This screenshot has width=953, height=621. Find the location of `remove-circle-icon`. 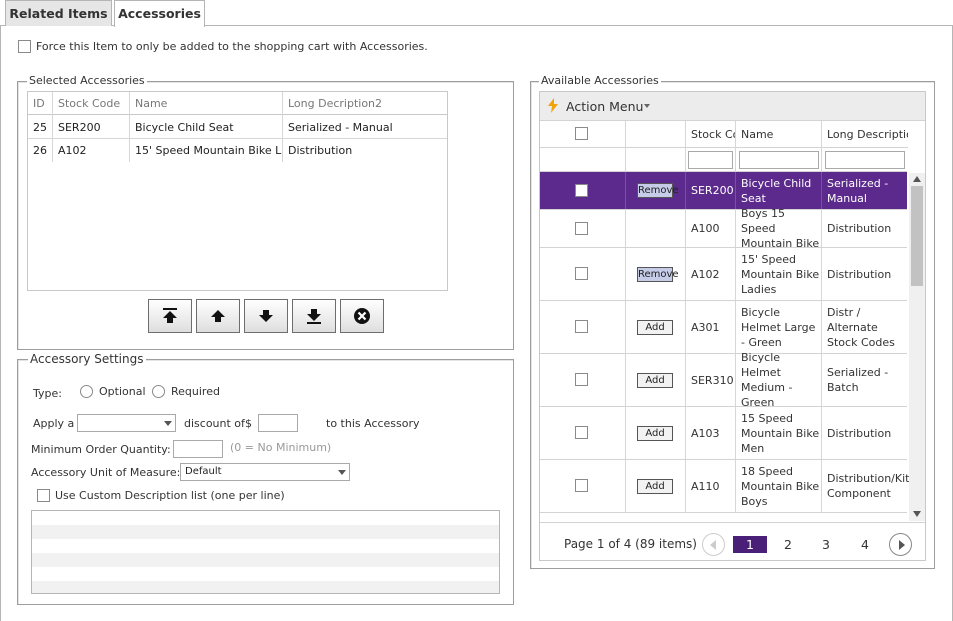

remove-circle-icon is located at coordinates (362, 316).